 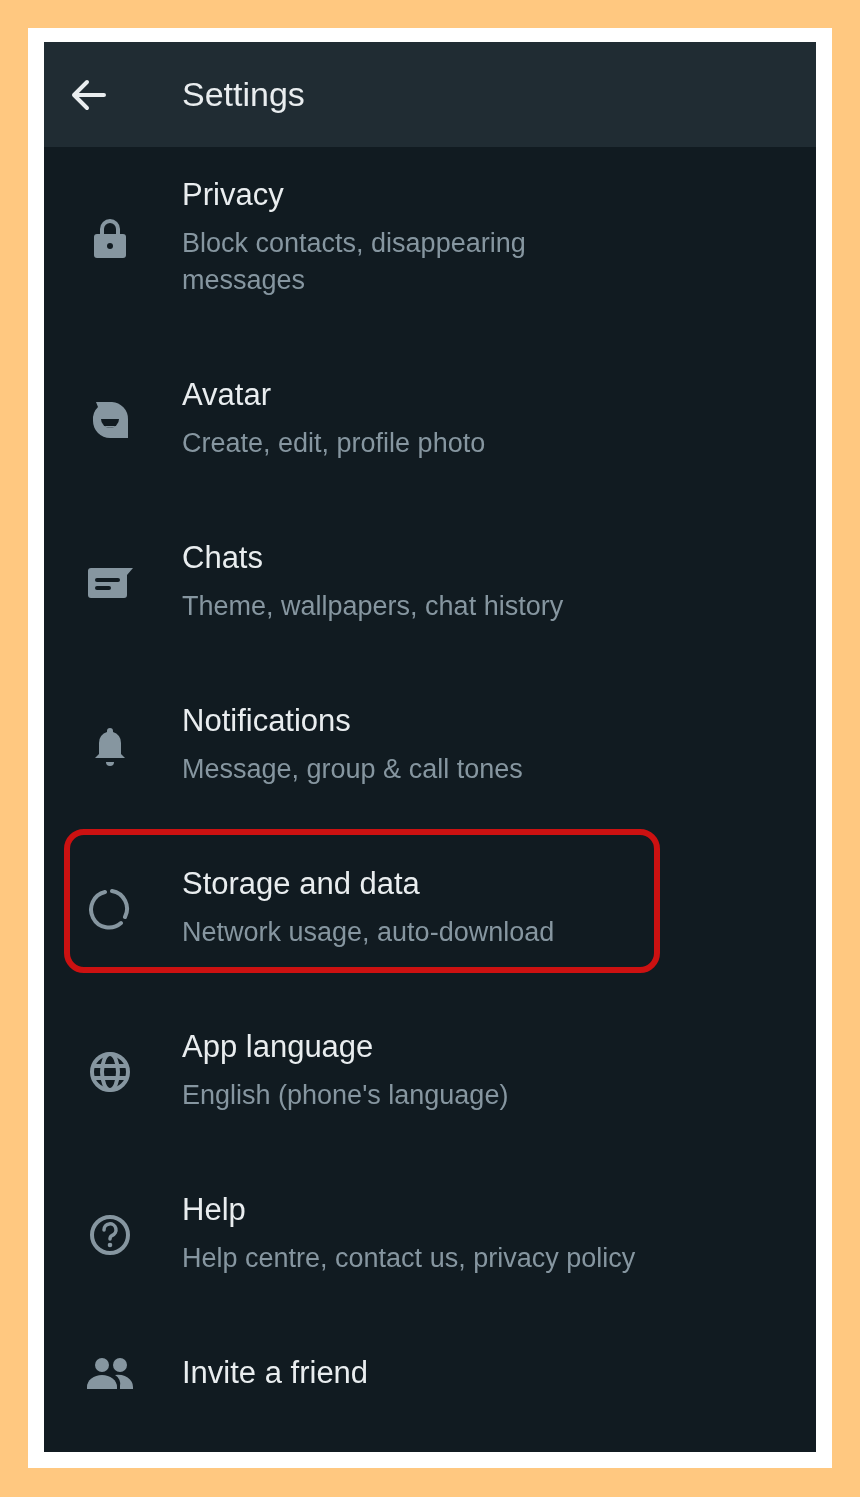 I want to click on settings-item: Chats Theme, wallpapers, chat history, so click(x=430, y=591).